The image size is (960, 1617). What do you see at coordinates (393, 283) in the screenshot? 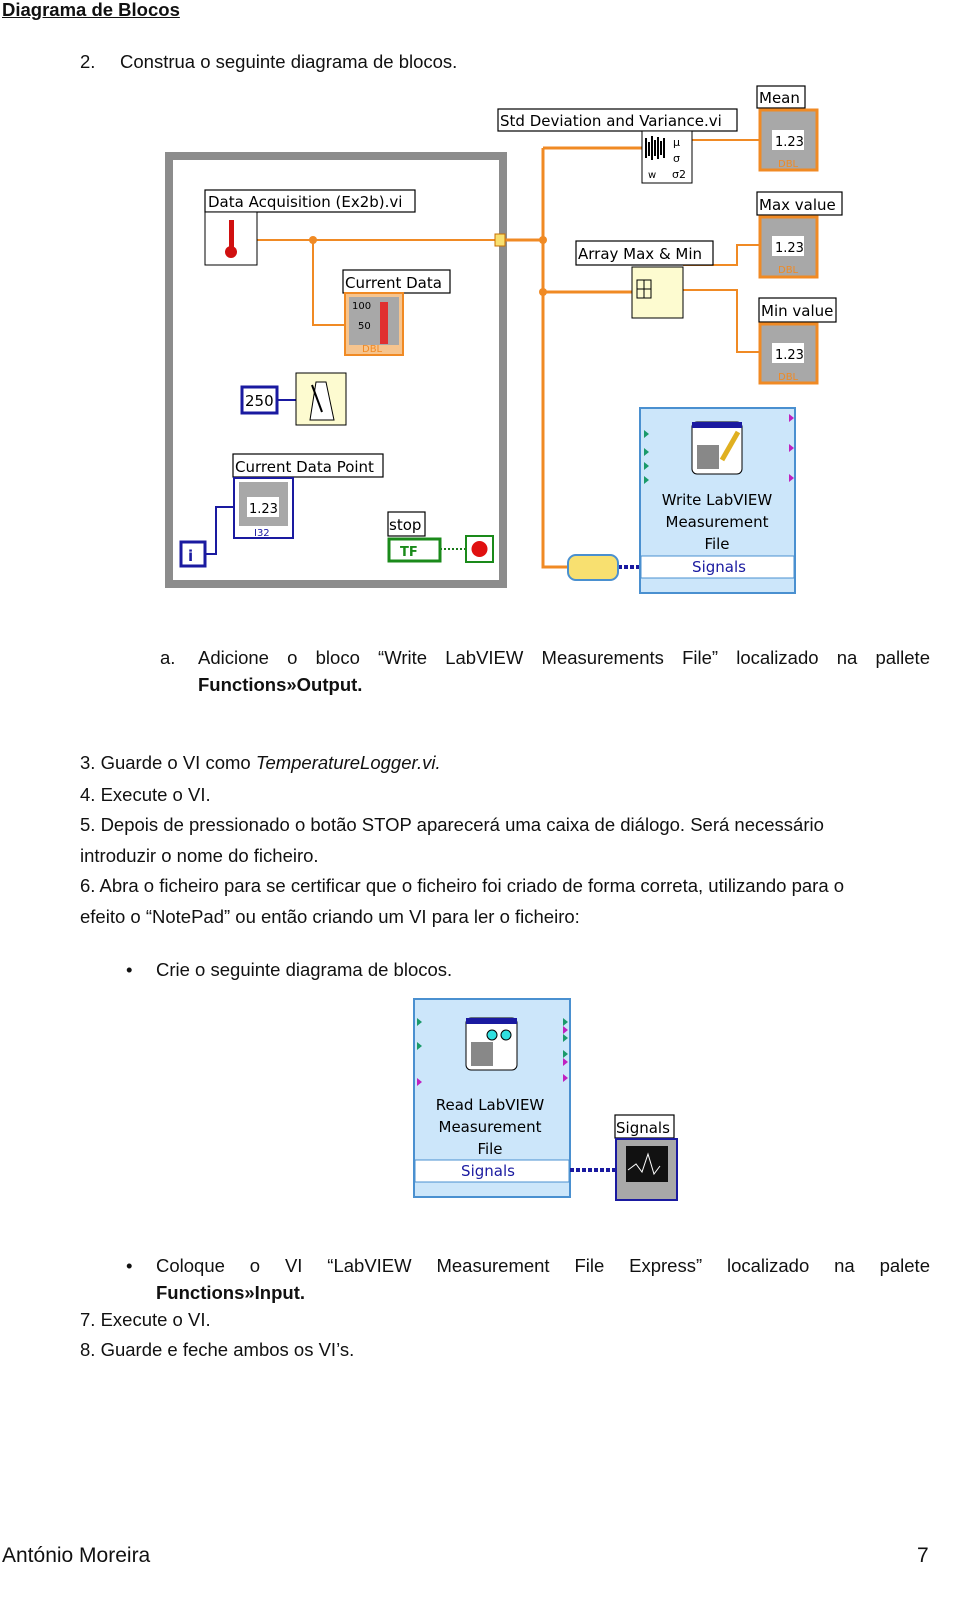
I see `current-data-label: Current Data` at bounding box center [393, 283].